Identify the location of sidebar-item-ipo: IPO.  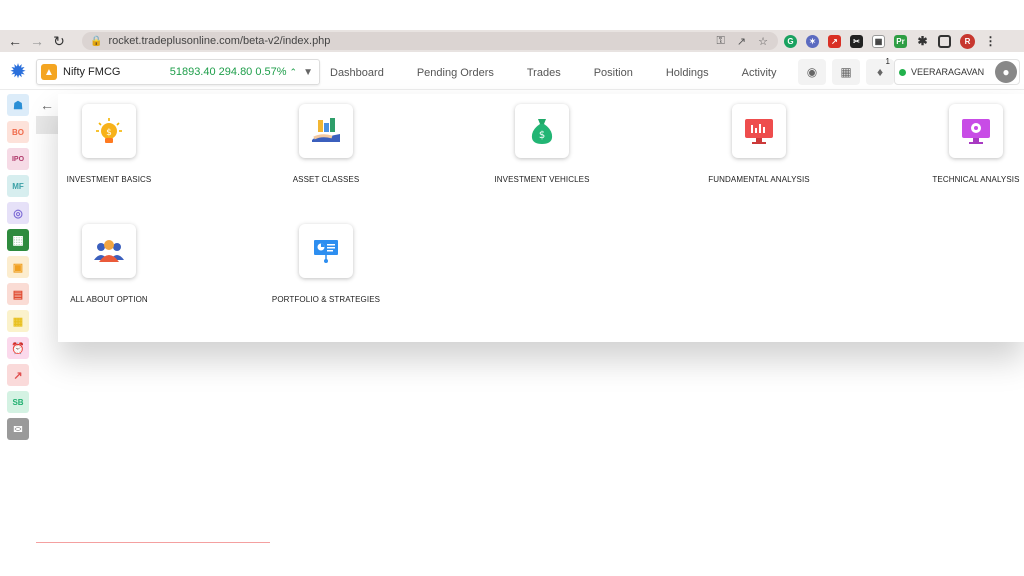
(18, 159).